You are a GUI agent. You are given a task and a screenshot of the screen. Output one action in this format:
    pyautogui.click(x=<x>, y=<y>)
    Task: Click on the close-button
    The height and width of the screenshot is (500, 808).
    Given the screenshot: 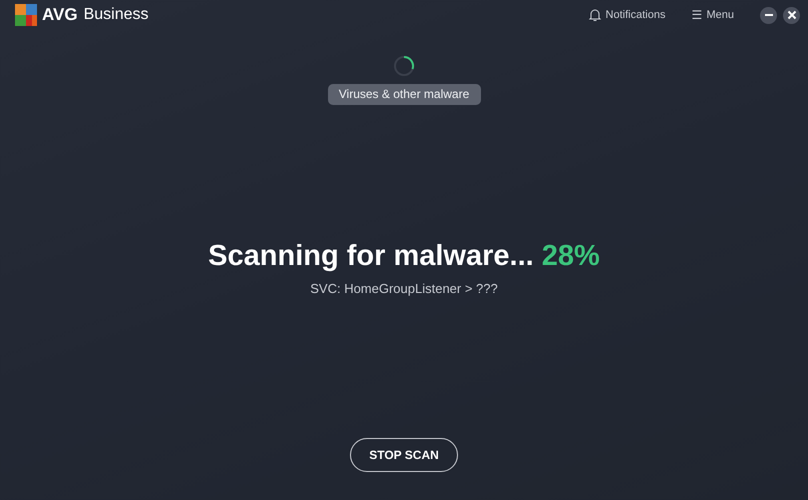 What is the action you would take?
    pyautogui.click(x=791, y=15)
    